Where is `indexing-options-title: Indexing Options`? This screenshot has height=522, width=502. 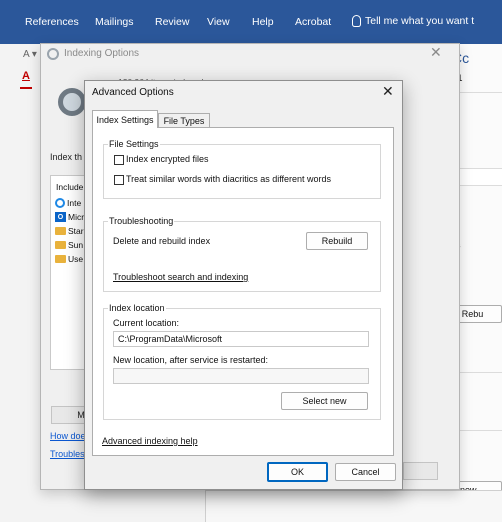 indexing-options-title: Indexing Options is located at coordinates (102, 53).